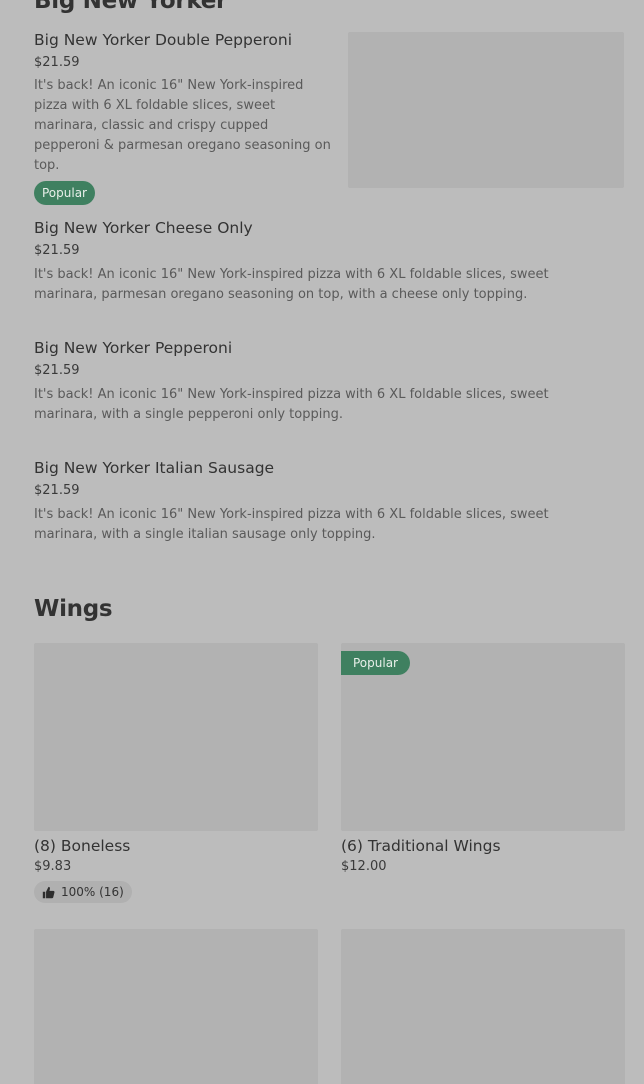 The width and height of the screenshot is (644, 1084). What do you see at coordinates (154, 468) in the screenshot?
I see `item-name: Big New Yorker Italian Sausage` at bounding box center [154, 468].